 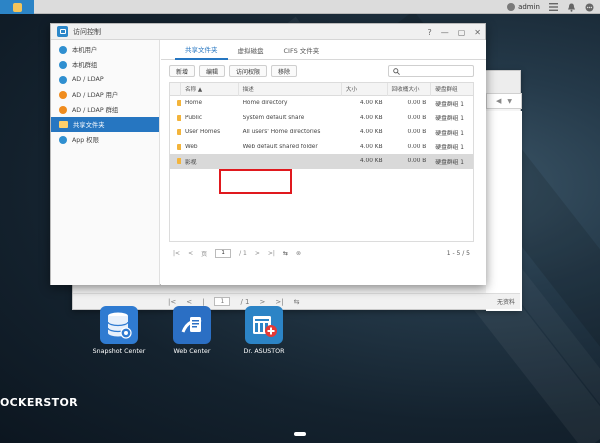 I want to click on user-icon, so click(x=63, y=49).